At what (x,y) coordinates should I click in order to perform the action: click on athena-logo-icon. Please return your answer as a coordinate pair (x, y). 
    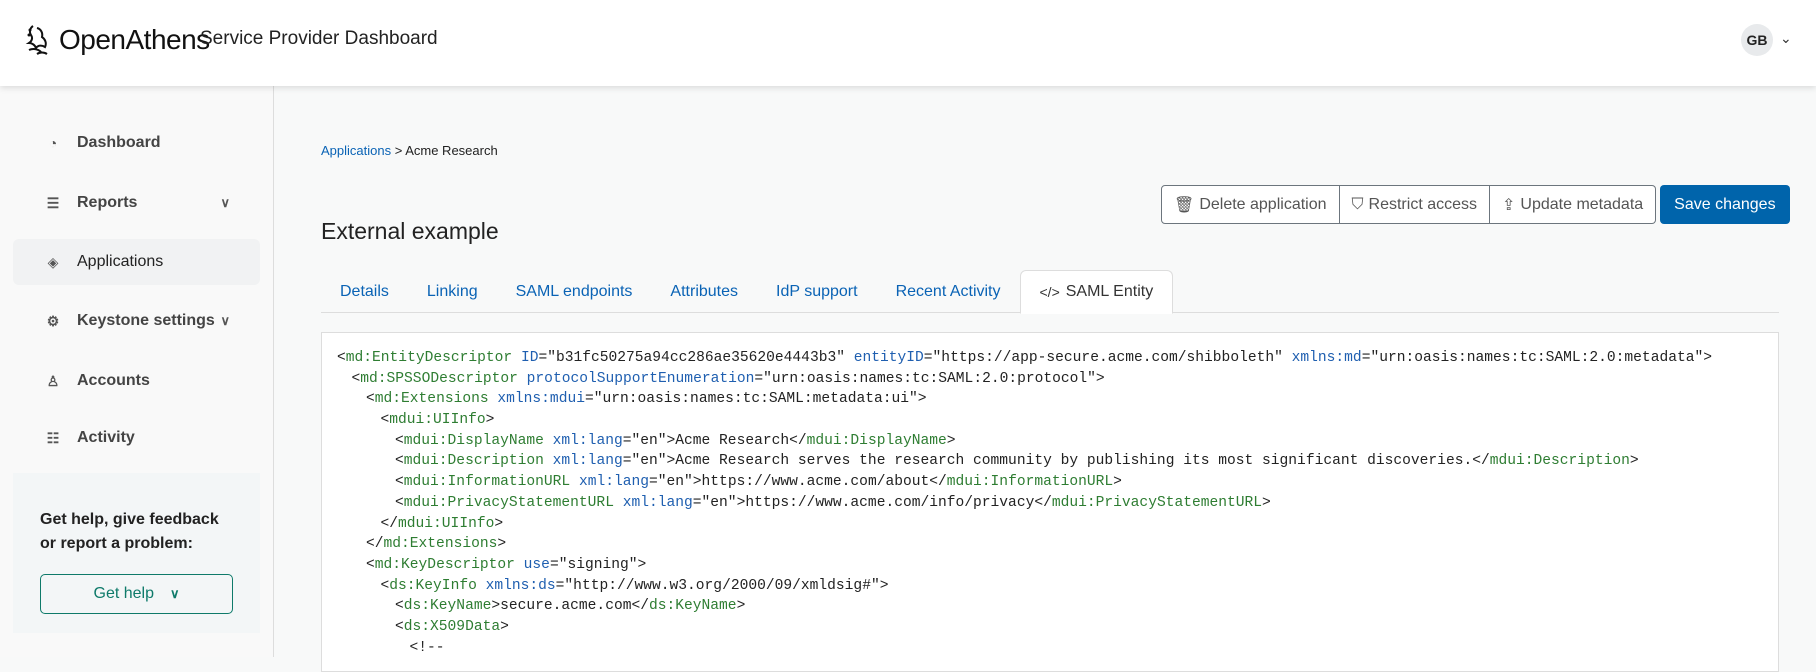
    Looking at the image, I should click on (36, 40).